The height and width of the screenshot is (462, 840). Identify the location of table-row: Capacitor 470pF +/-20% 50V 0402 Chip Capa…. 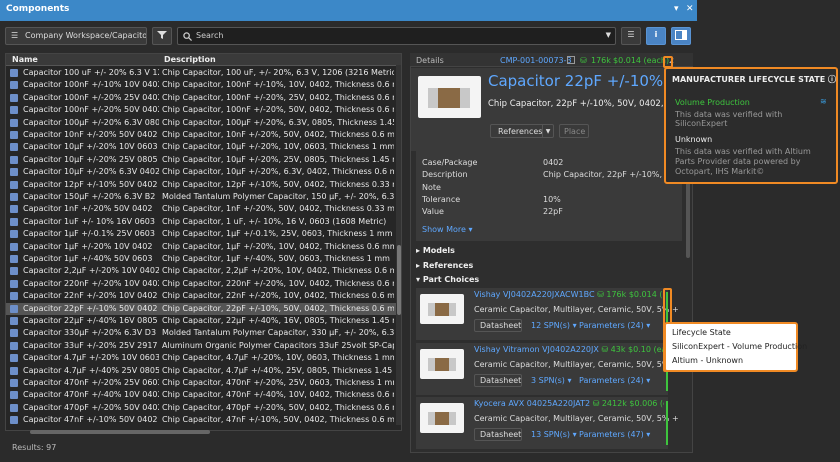
(201, 408).